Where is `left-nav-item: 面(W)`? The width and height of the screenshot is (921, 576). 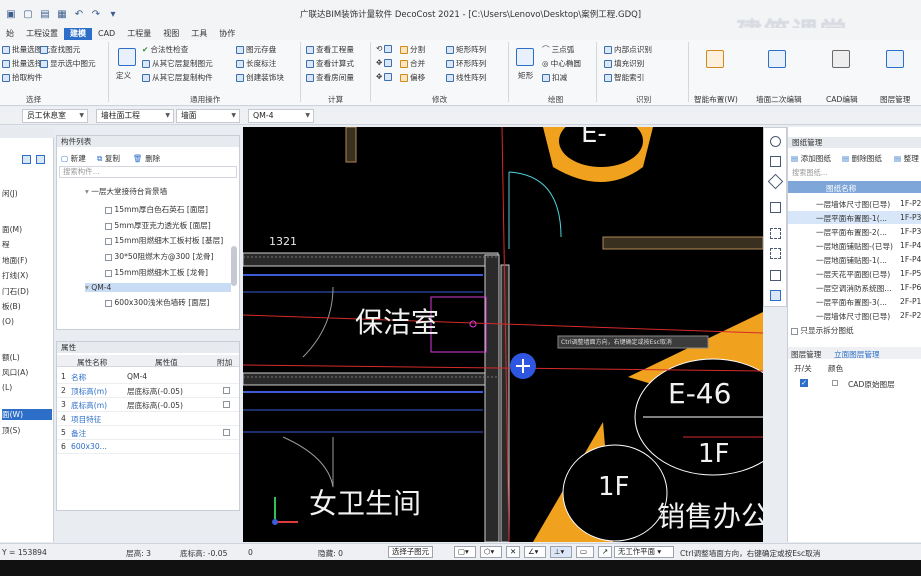
left-nav-item: 面(W) is located at coordinates (27, 414).